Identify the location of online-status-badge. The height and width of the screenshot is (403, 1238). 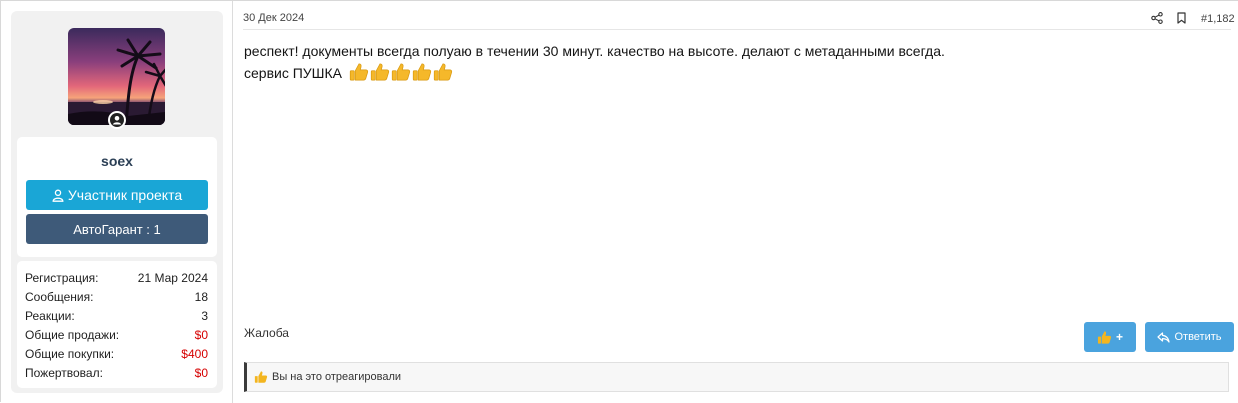
(117, 120).